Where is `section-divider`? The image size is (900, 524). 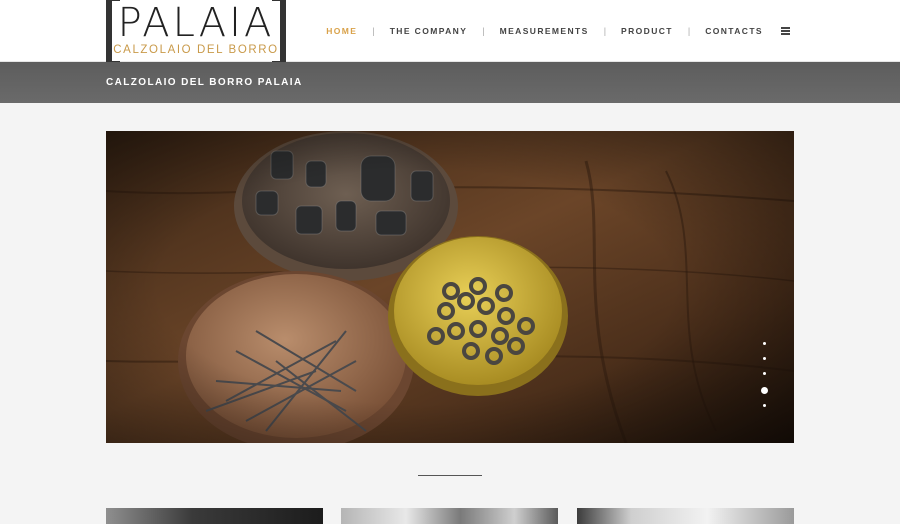 section-divider is located at coordinates (450, 475).